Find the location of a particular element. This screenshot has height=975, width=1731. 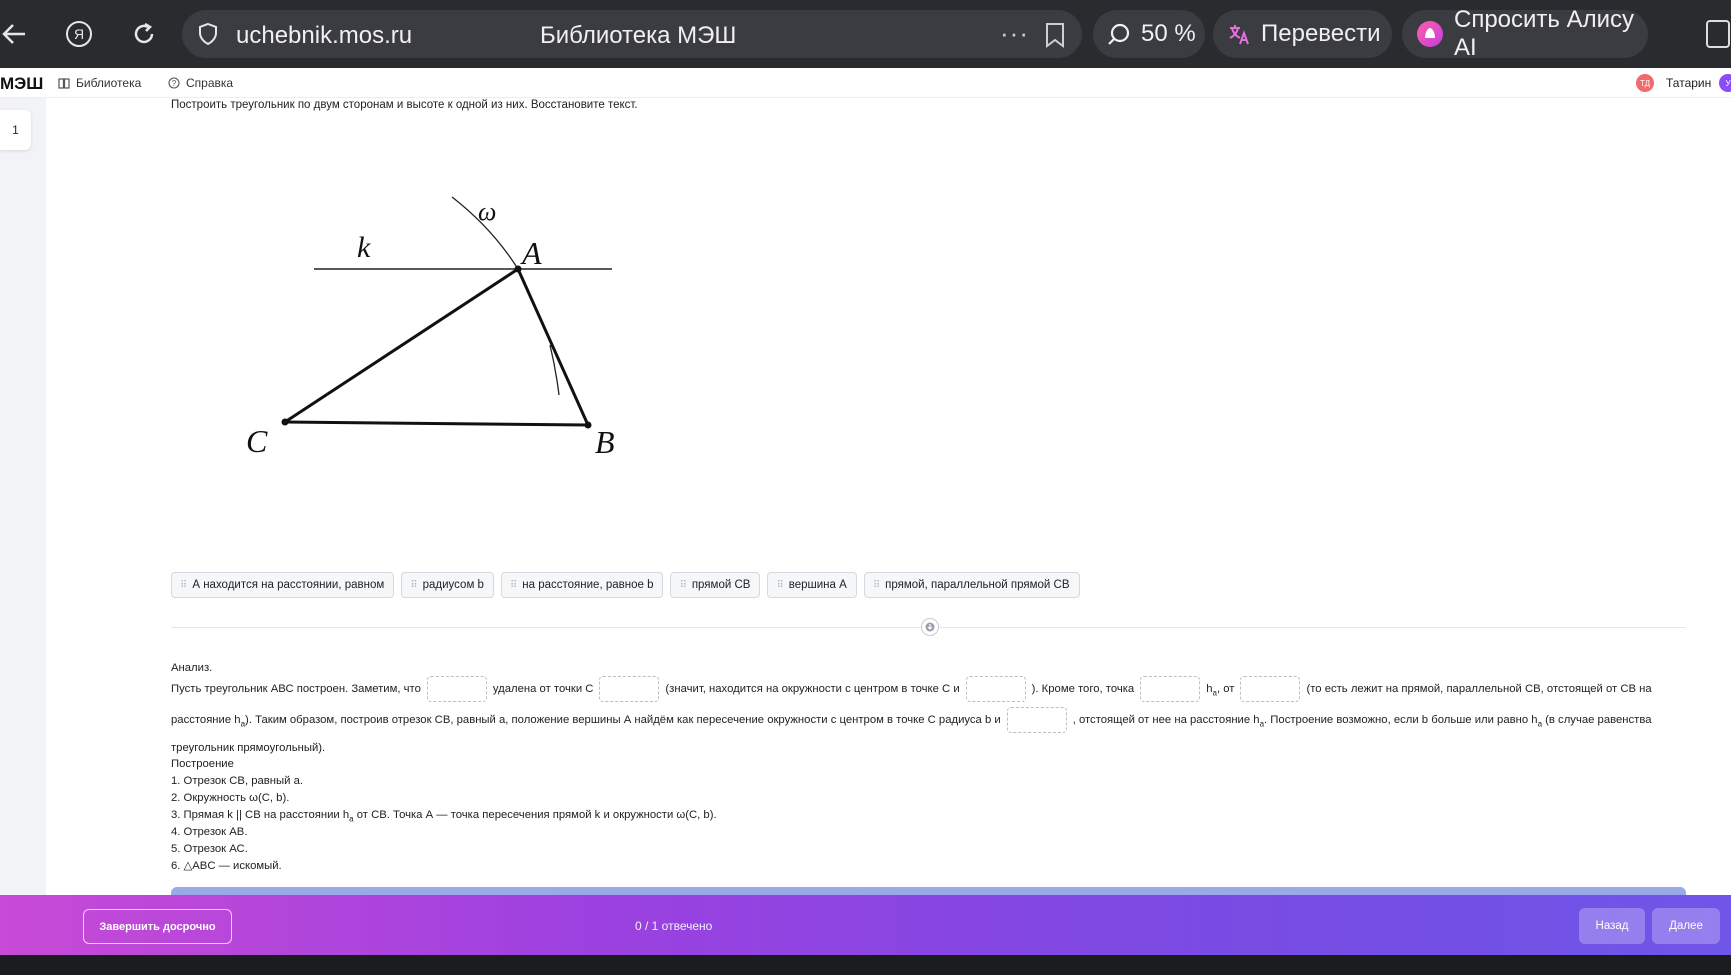

zoom-button: 50 % is located at coordinates (1149, 34).